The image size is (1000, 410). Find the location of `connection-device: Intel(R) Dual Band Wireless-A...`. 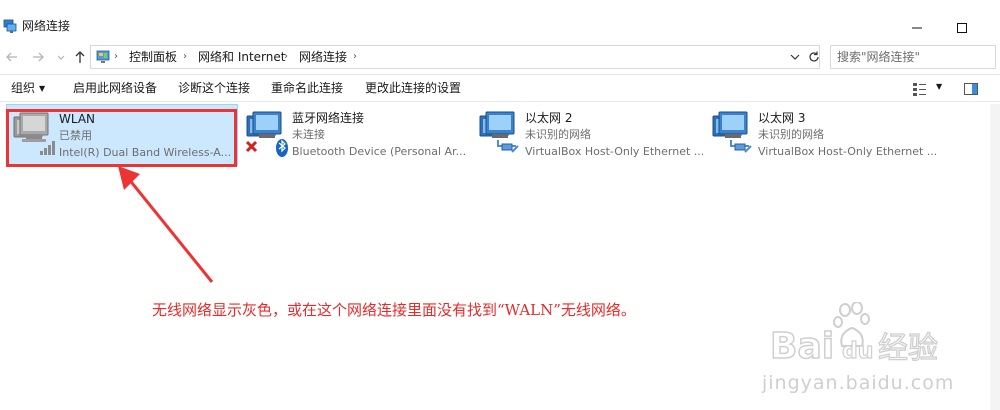

connection-device: Intel(R) Dual Band Wireless-A... is located at coordinates (145, 152).